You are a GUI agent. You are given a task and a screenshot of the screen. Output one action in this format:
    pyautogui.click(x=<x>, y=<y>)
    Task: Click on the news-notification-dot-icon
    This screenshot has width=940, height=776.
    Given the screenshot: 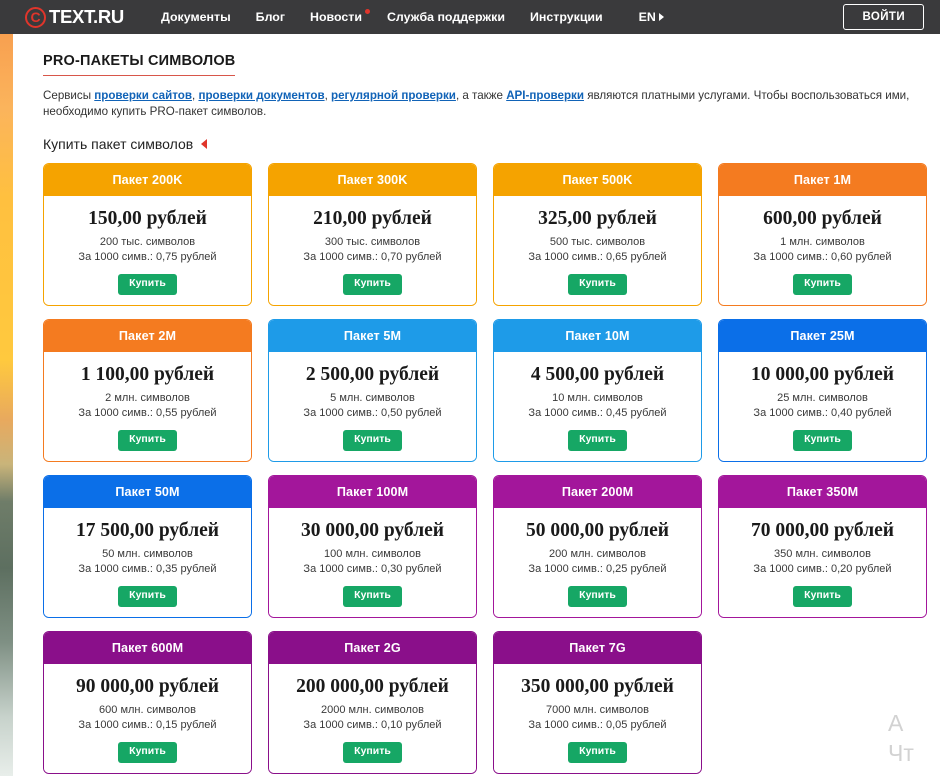 What is the action you would take?
    pyautogui.click(x=367, y=11)
    